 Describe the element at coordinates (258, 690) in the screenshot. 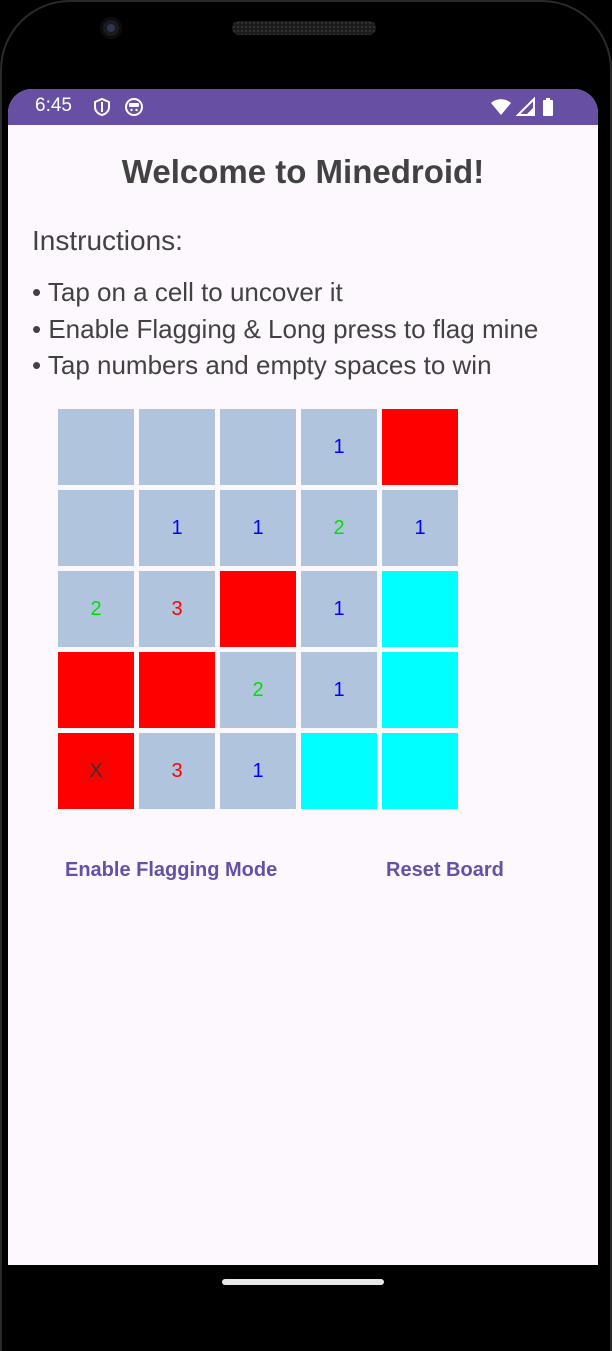

I see `board-cell-r3-c2: 2` at that location.